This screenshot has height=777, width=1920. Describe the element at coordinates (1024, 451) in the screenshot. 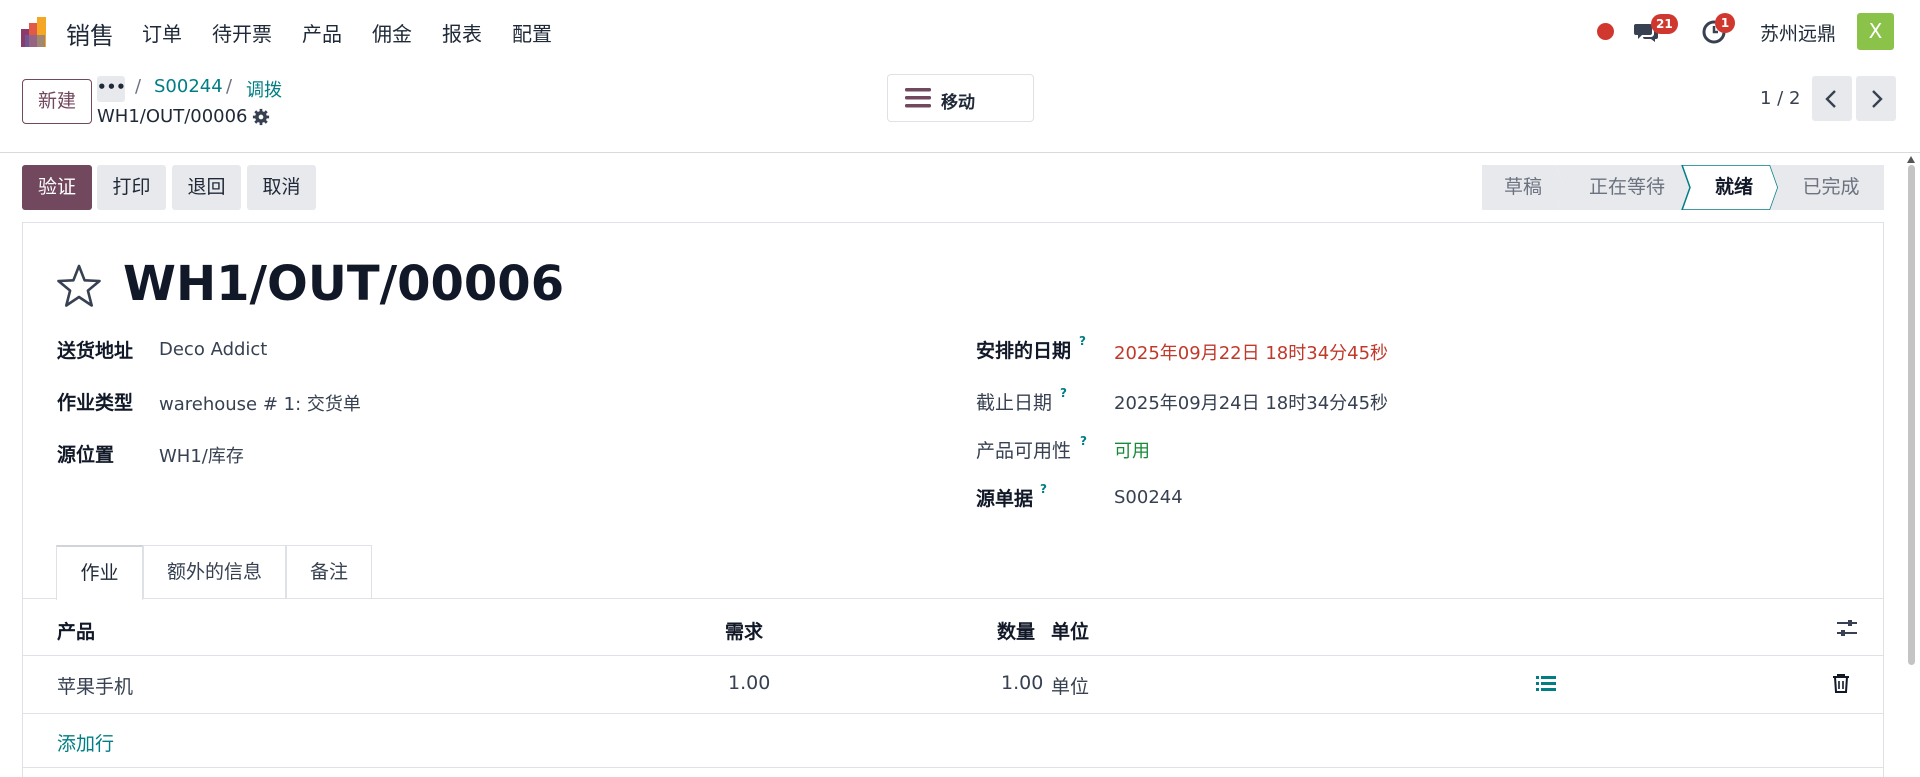

I see `label-product-availability: 产品可用性` at that location.